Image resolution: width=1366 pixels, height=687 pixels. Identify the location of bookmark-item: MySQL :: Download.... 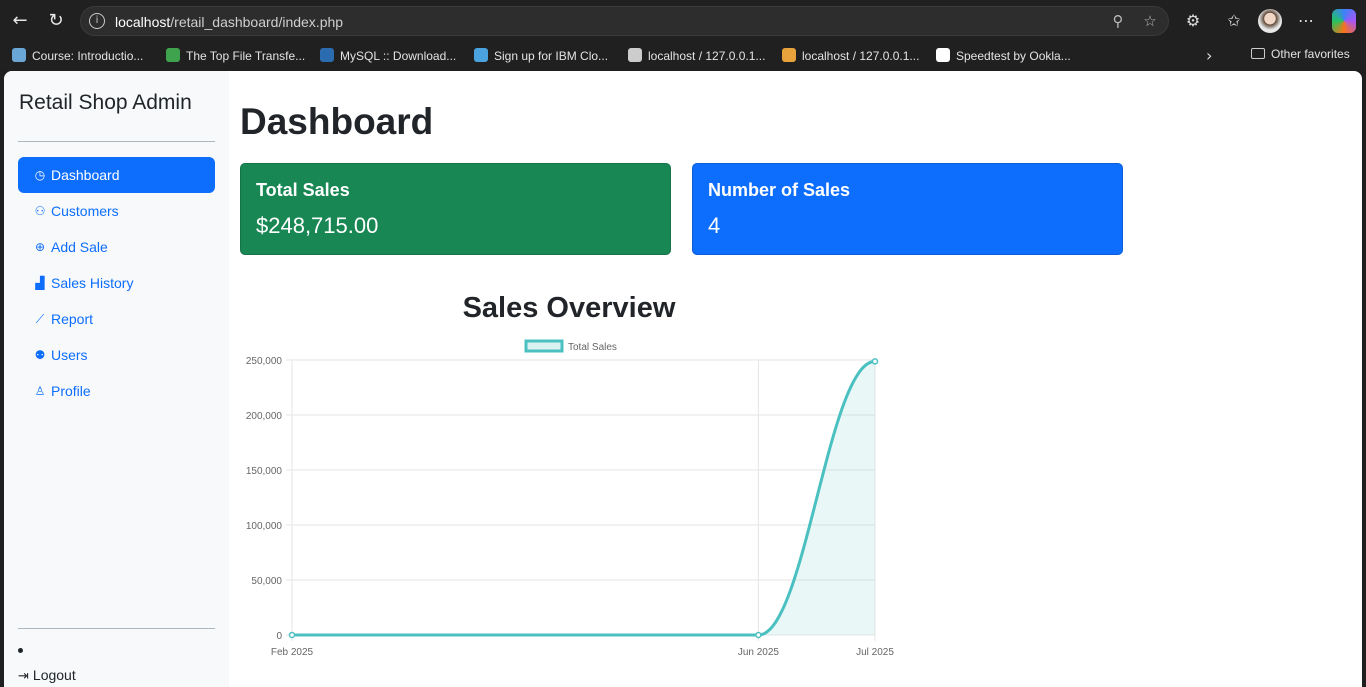
(388, 56).